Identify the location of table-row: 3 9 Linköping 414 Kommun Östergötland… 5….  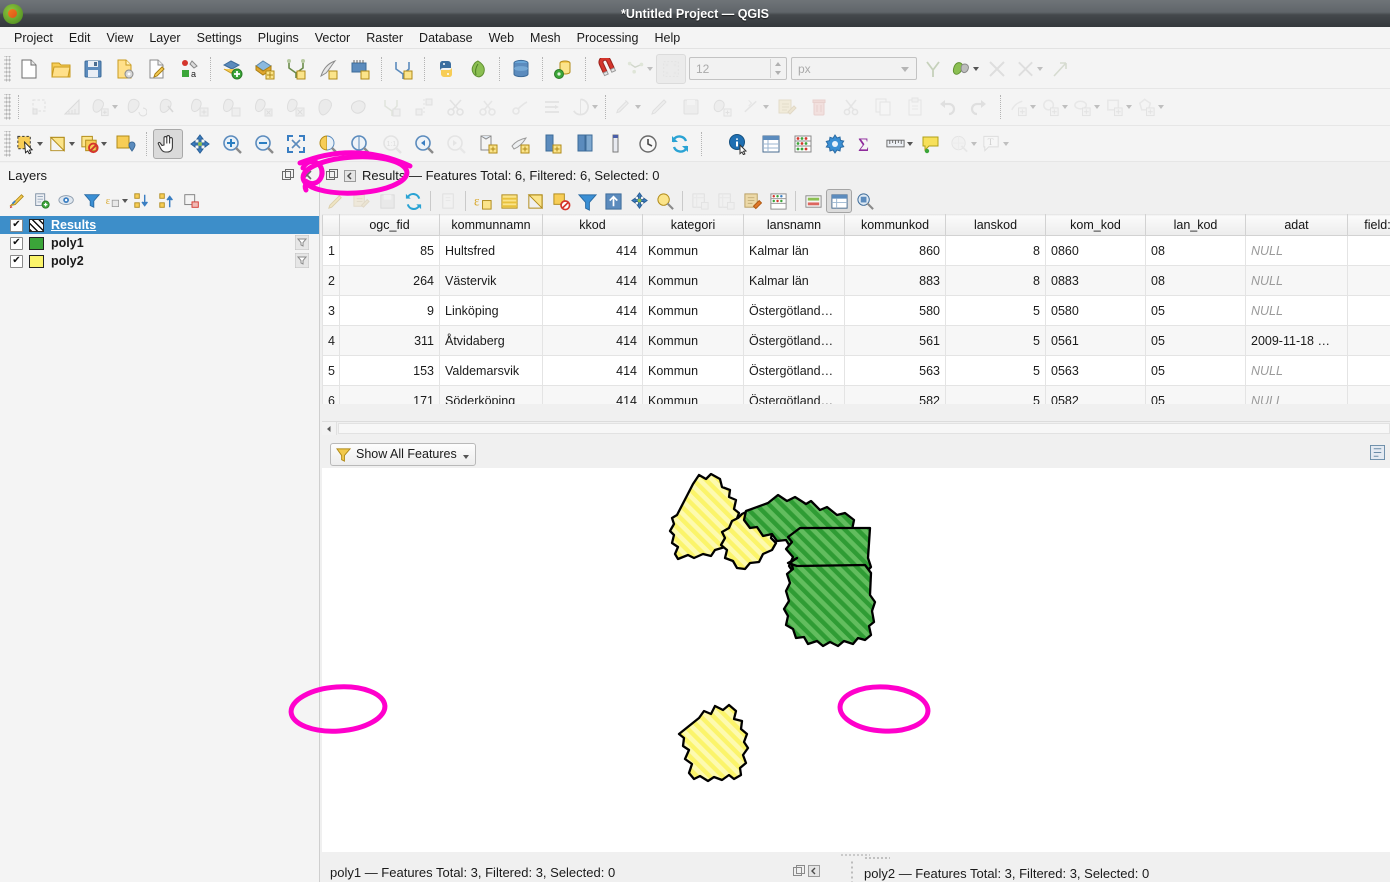
(856, 310).